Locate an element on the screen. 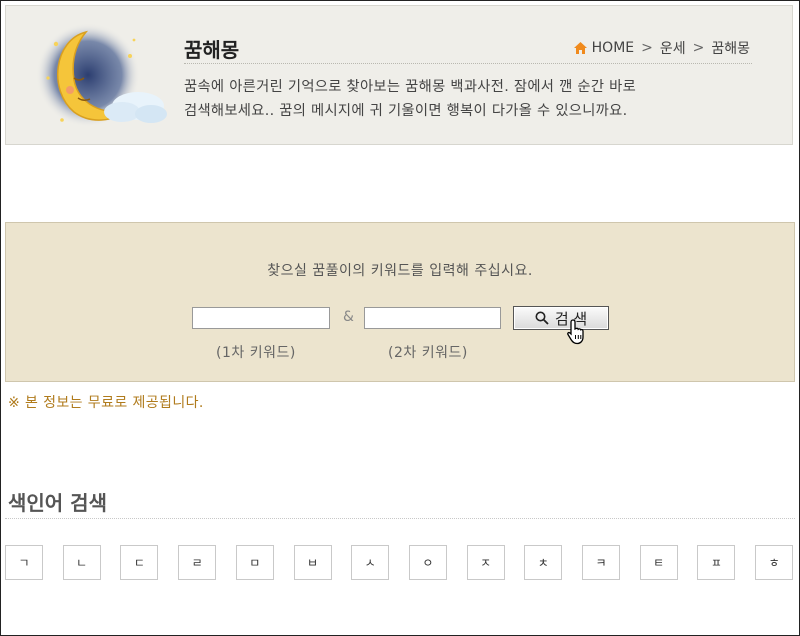 The image size is (800, 636). breadcrumb: HOME > 운세 > 꿈해몽 is located at coordinates (661, 48).